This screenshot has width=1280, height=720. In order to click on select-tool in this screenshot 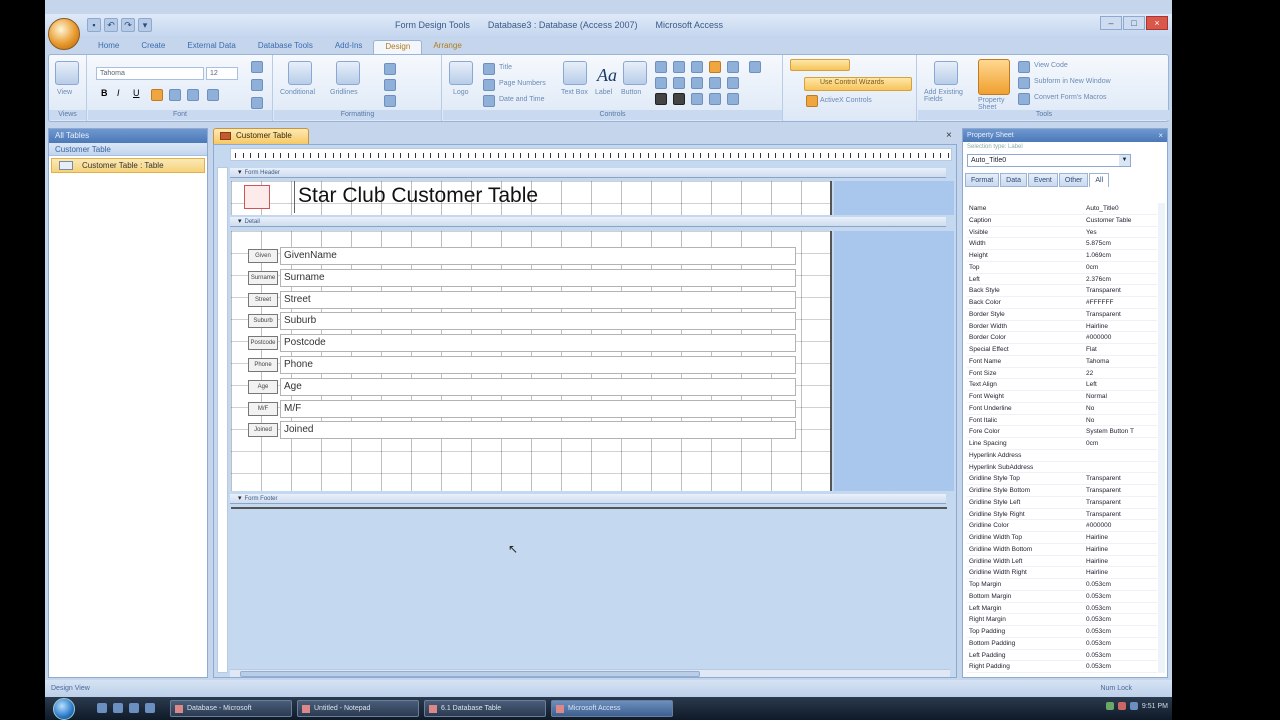, I will do `click(820, 65)`.